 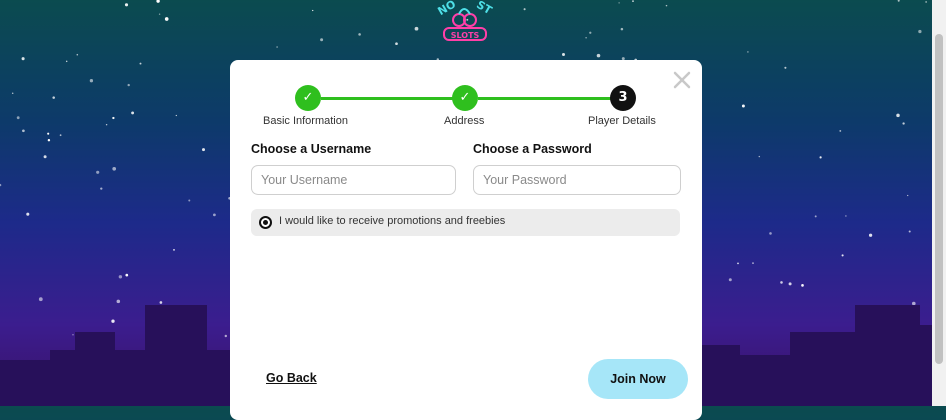 What do you see at coordinates (311, 149) in the screenshot?
I see `username-label: Choose a Username` at bounding box center [311, 149].